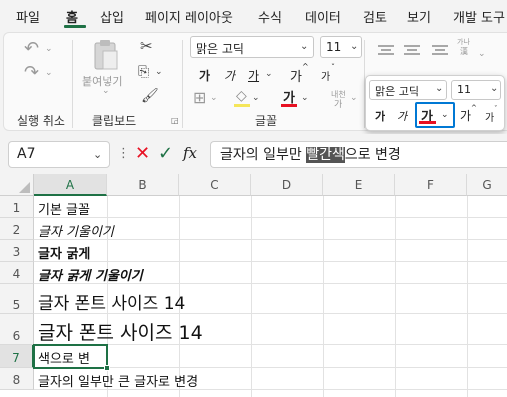 Image resolution: width=507 pixels, height=397 pixels. I want to click on mini-font-color-swatch, so click(427, 122).